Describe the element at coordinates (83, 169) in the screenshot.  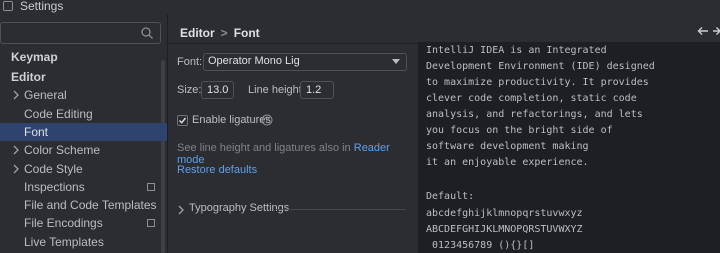
I see `sidebar-item-code-style: Code Style` at that location.